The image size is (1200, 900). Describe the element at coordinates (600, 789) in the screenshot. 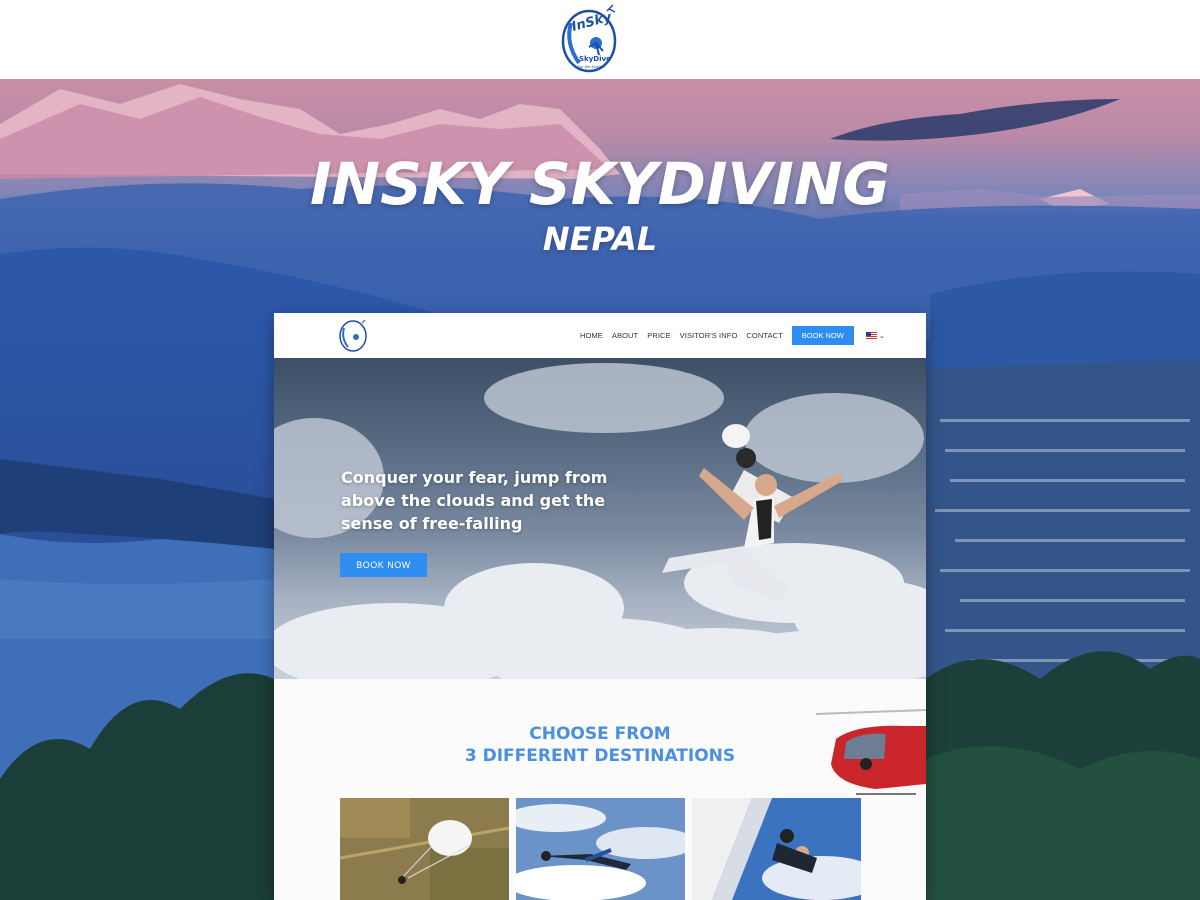

I see `destinations-section: CHOOSE FROM 3 DIFFERENT DESTINATIONS` at that location.